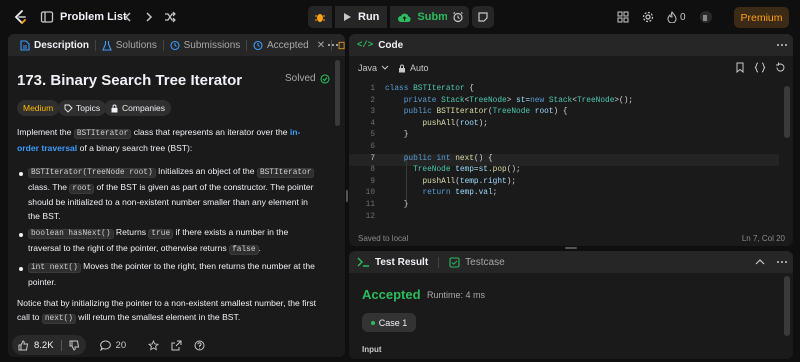  Describe the element at coordinates (370, 216) in the screenshot. I see `line-number: 12` at that location.